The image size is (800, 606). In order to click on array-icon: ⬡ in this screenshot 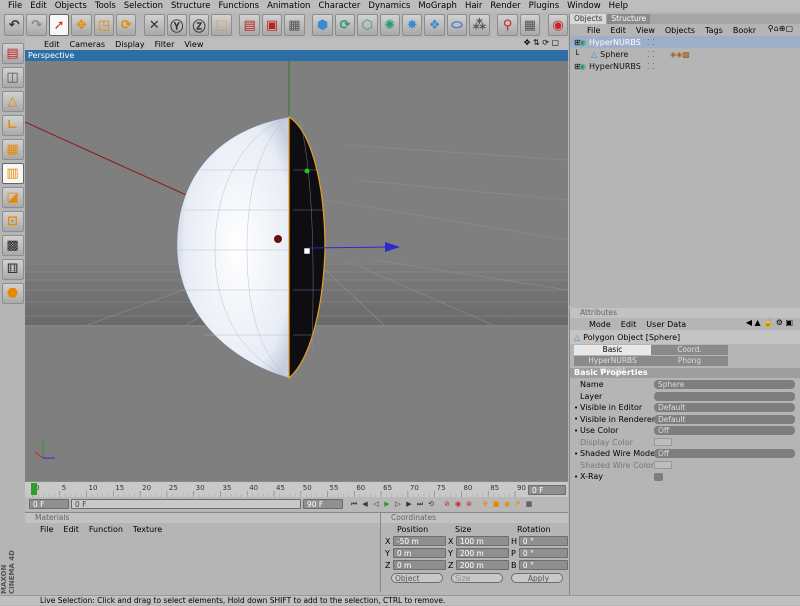, I will do `click(367, 25)`.